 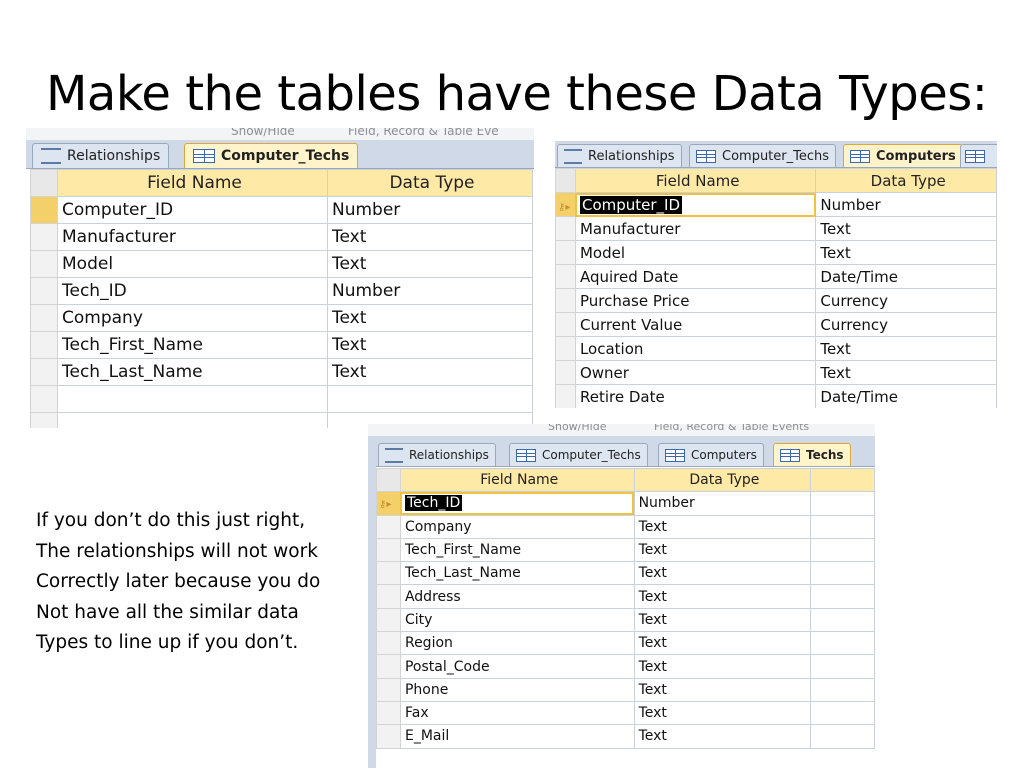 I want to click on field-name-cell: Current Value, so click(x=695, y=324).